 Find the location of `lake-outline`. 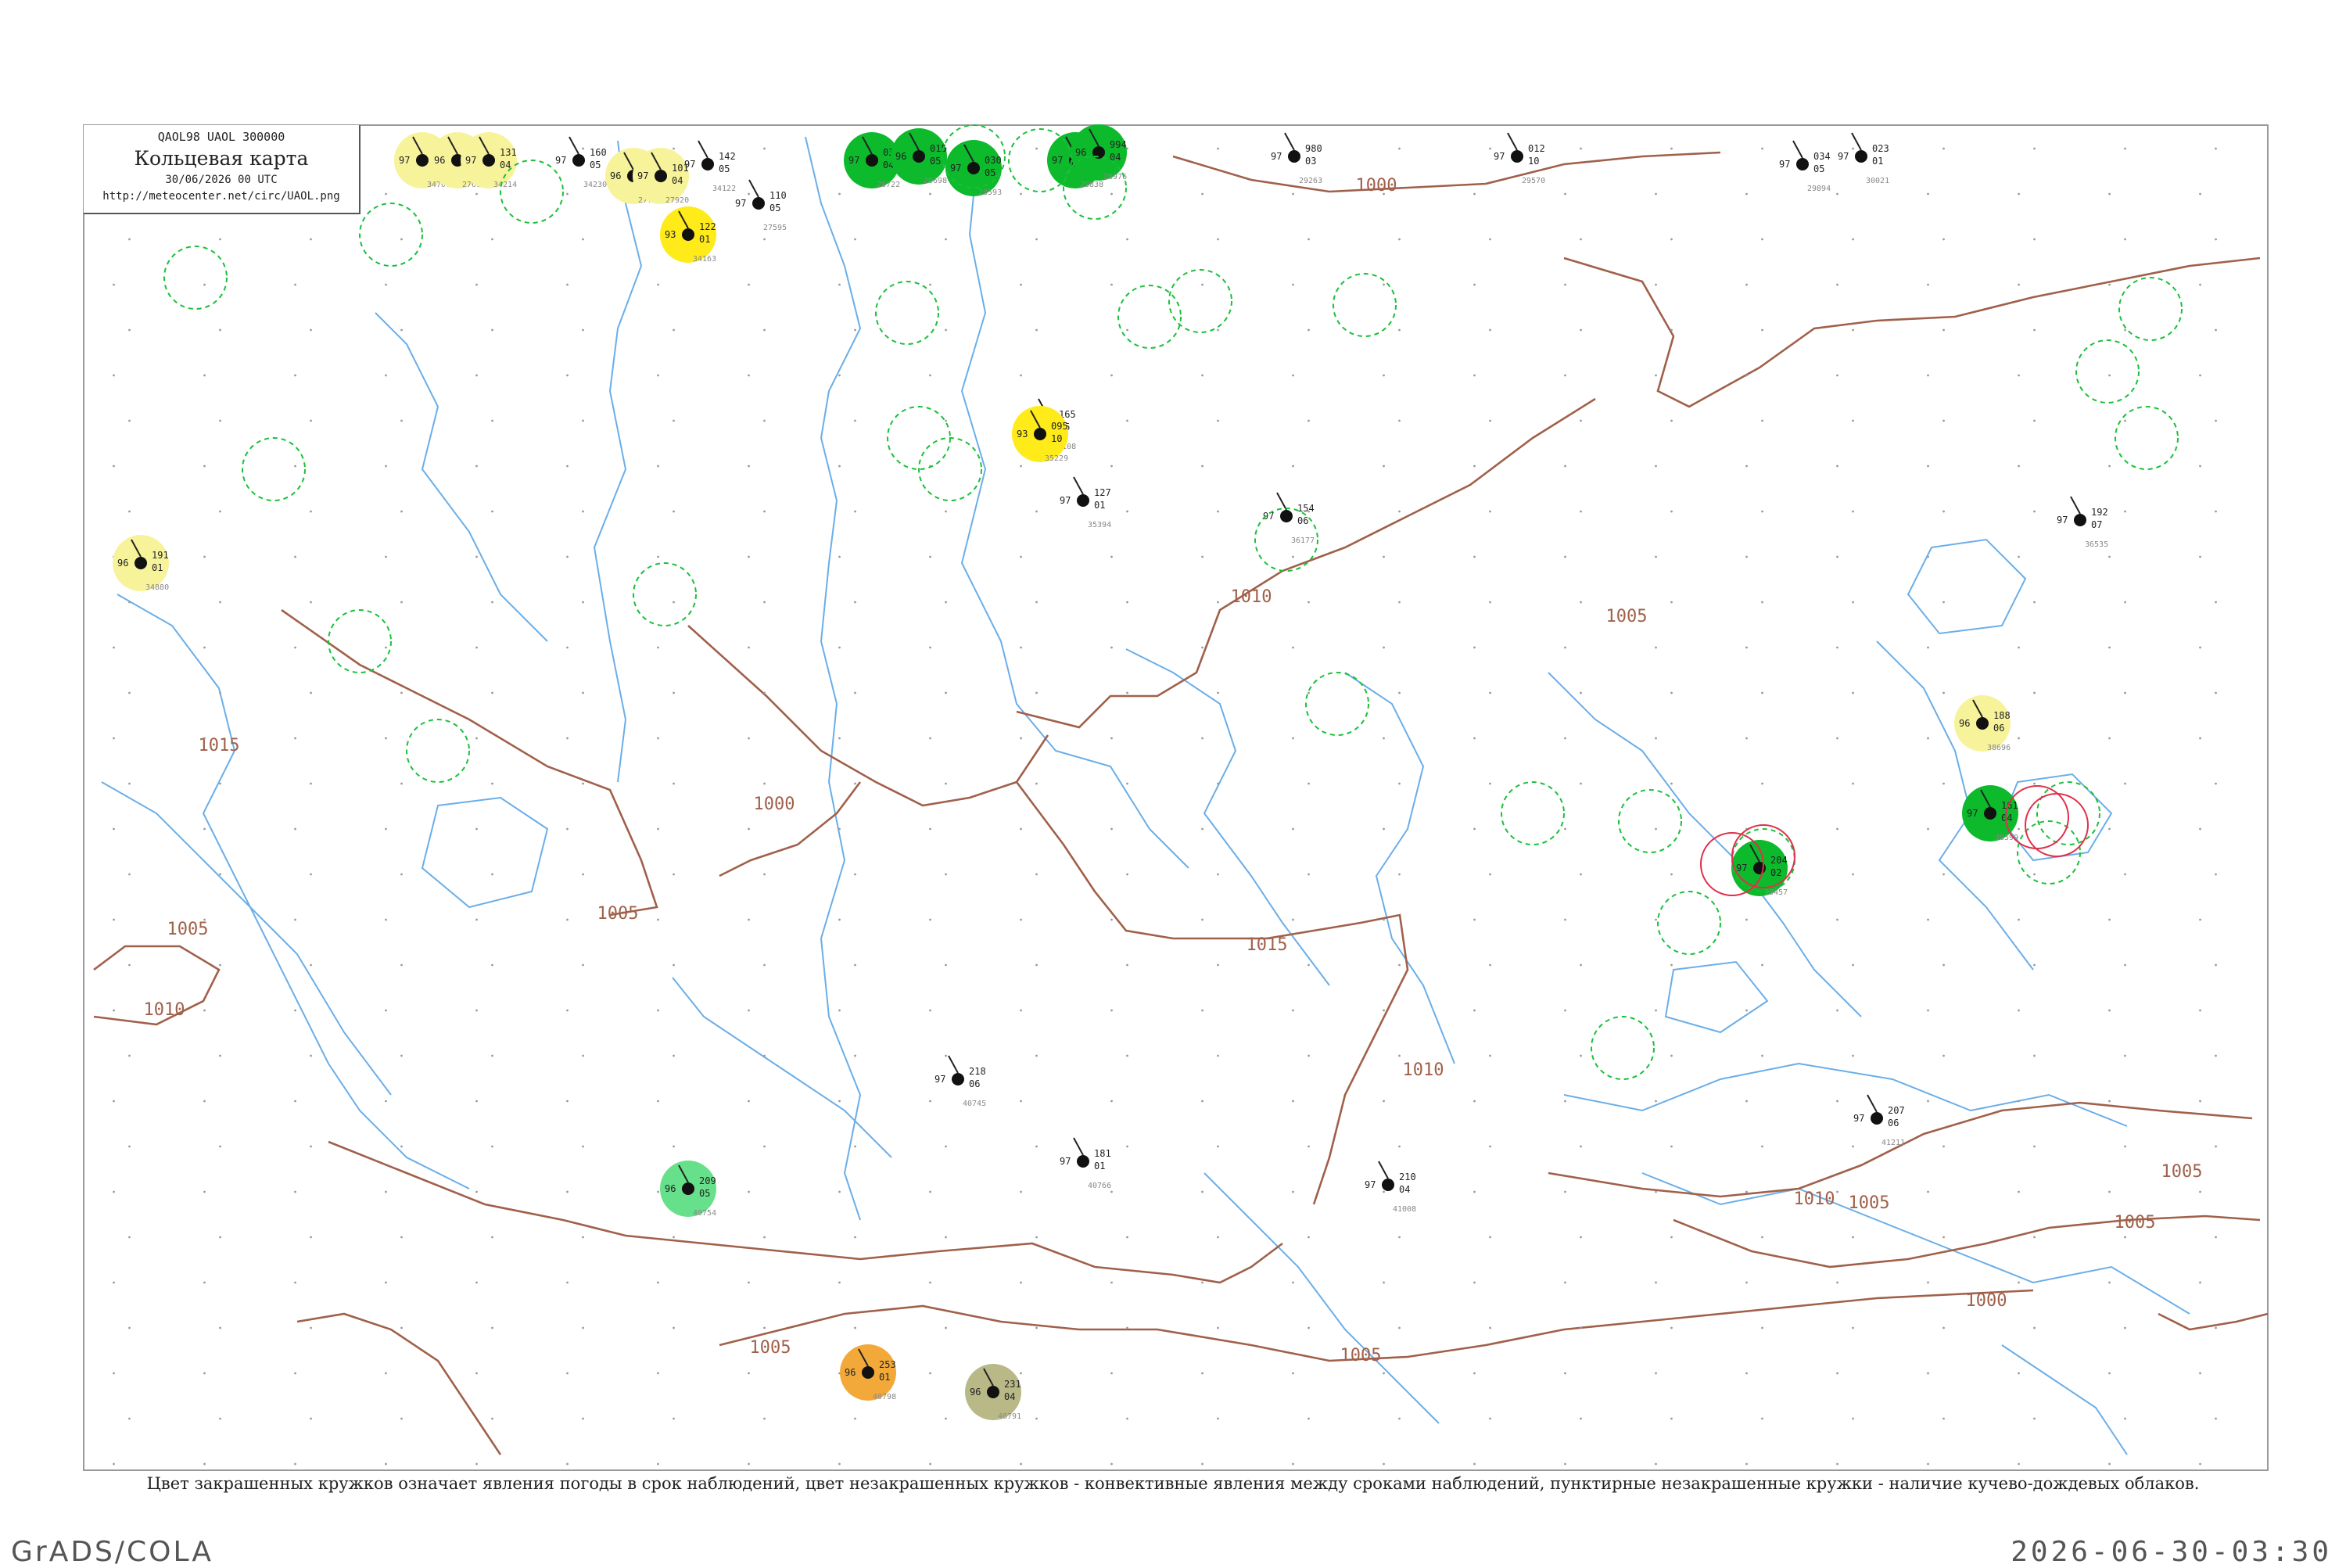

lake-outline is located at coordinates (1967, 586).